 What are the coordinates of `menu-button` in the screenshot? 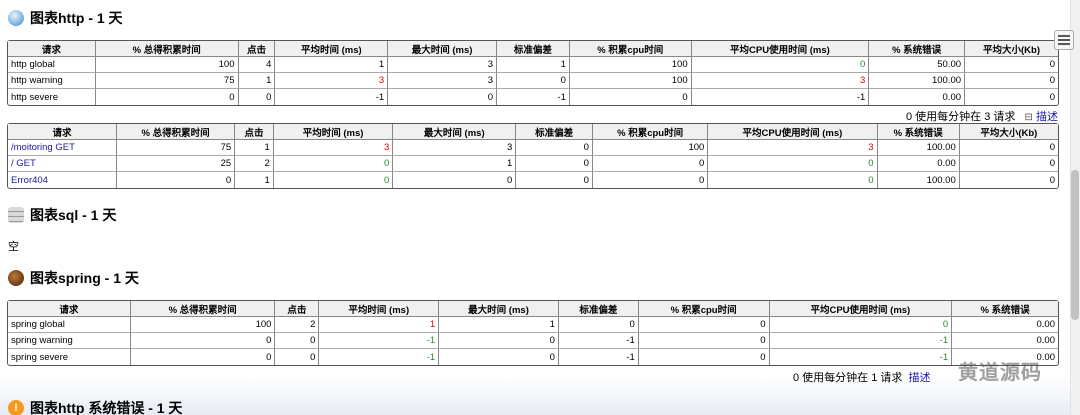 It's located at (1064, 40).